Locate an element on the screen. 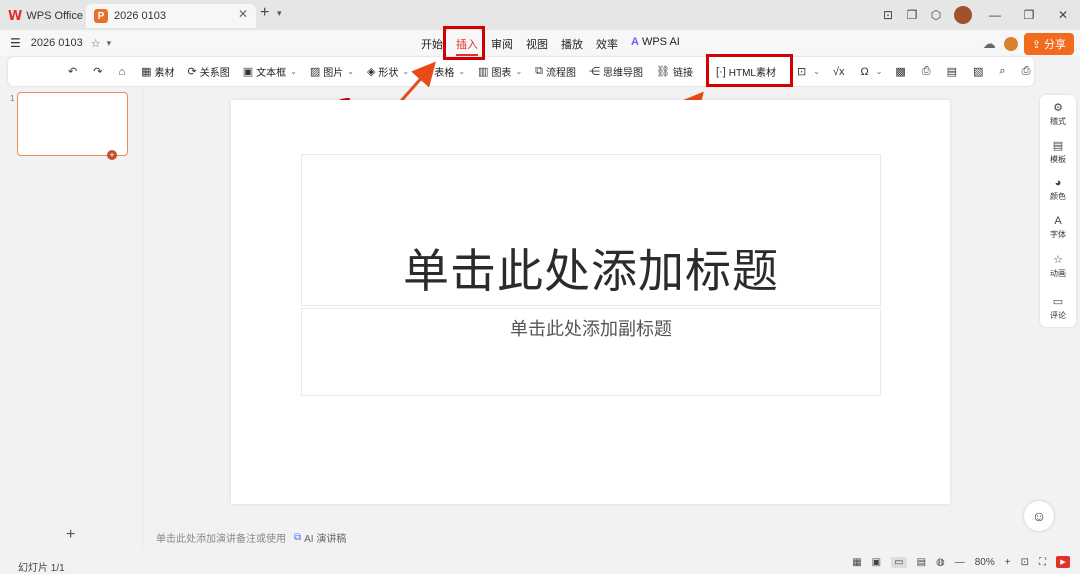 The width and height of the screenshot is (1080, 574). title-placeholder-text: 单击此处添加标题 is located at coordinates (591, 271).